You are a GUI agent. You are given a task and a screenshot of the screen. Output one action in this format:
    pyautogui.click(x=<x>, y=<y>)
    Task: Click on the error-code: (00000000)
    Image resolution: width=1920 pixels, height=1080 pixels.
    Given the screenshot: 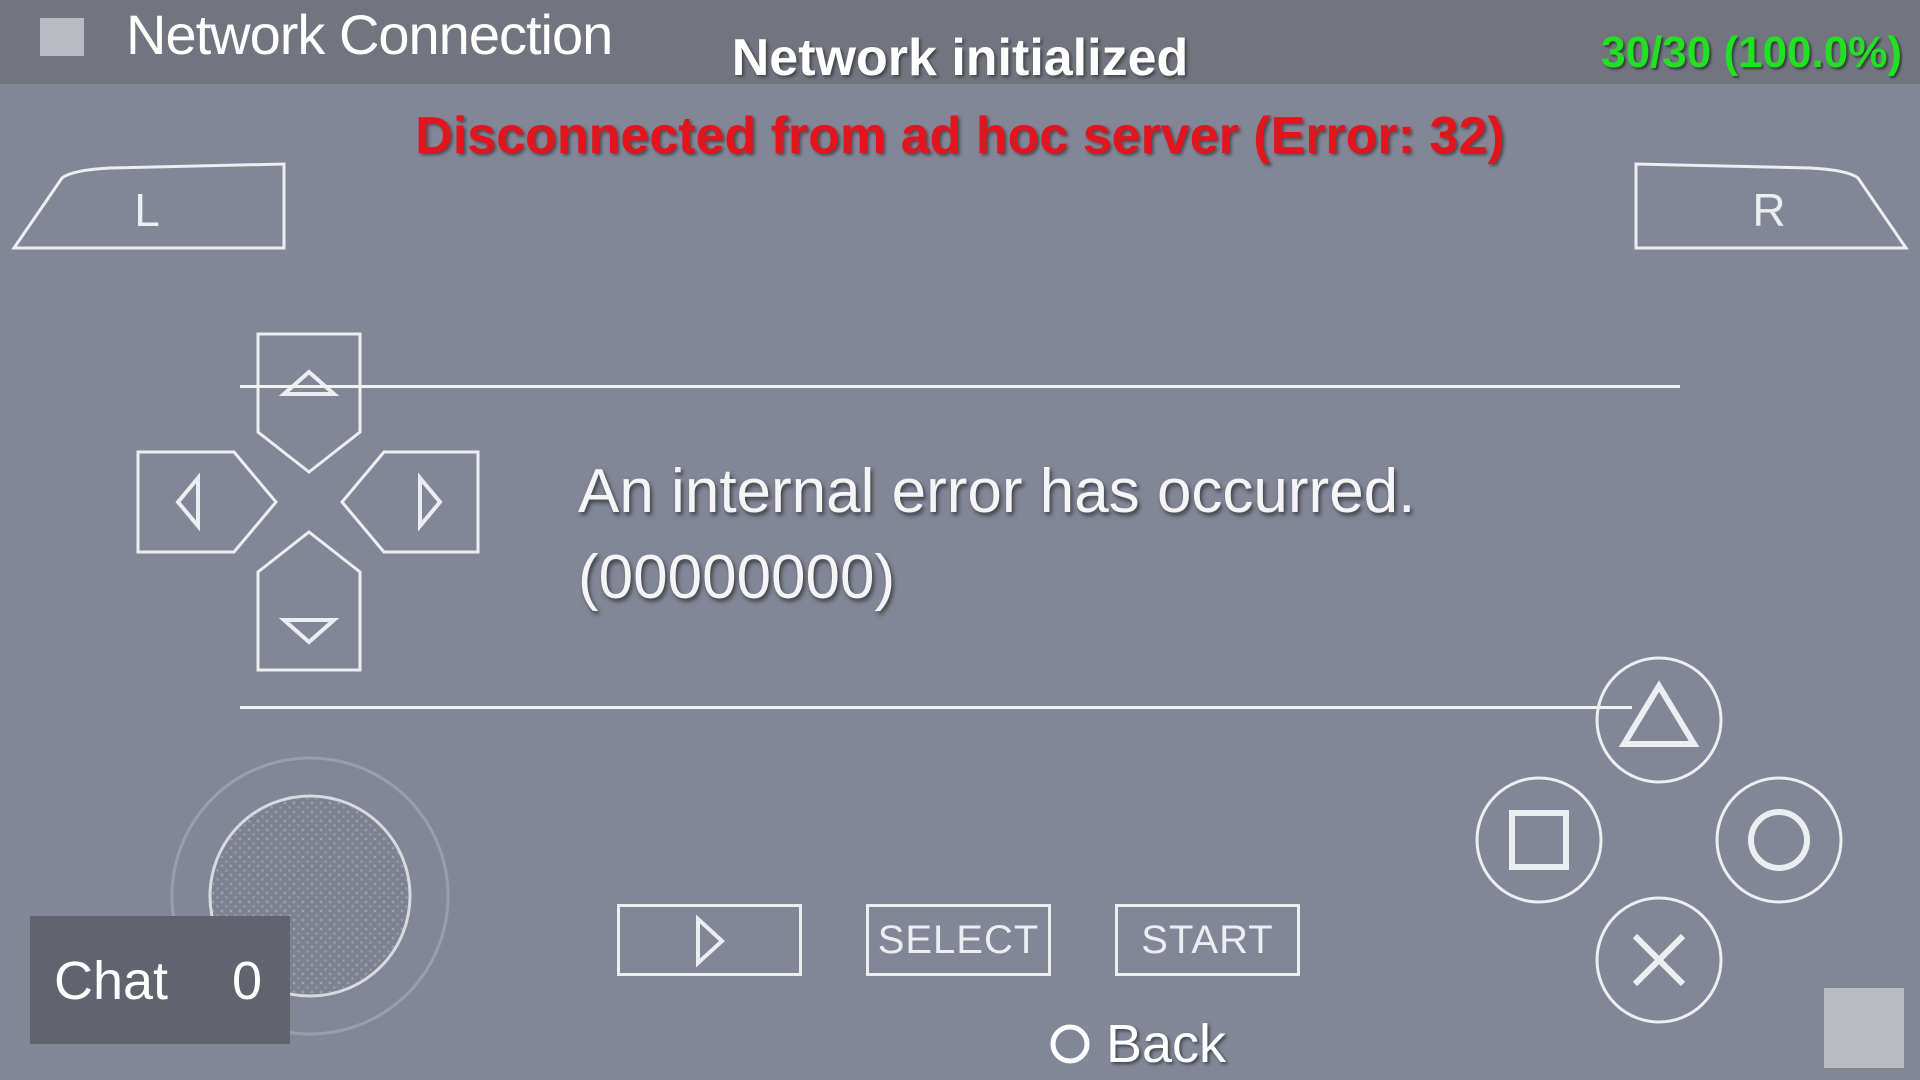 What is the action you would take?
    pyautogui.click(x=737, y=577)
    